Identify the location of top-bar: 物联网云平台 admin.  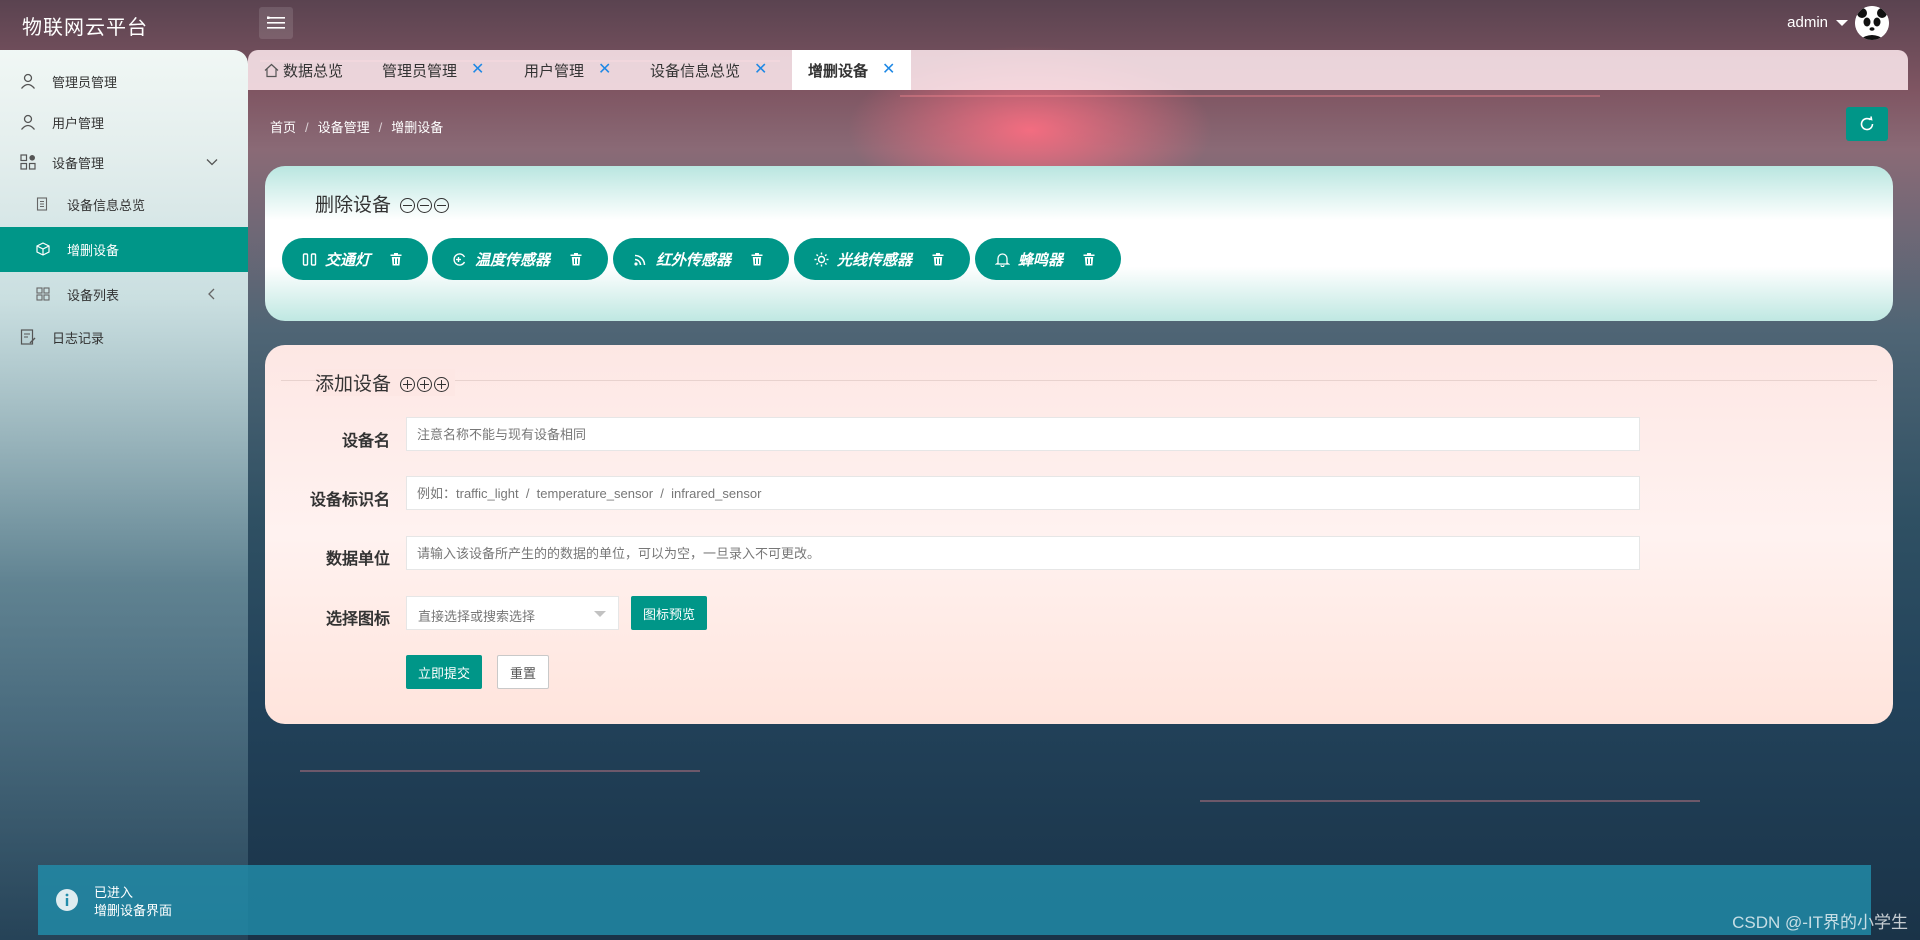
(960, 25).